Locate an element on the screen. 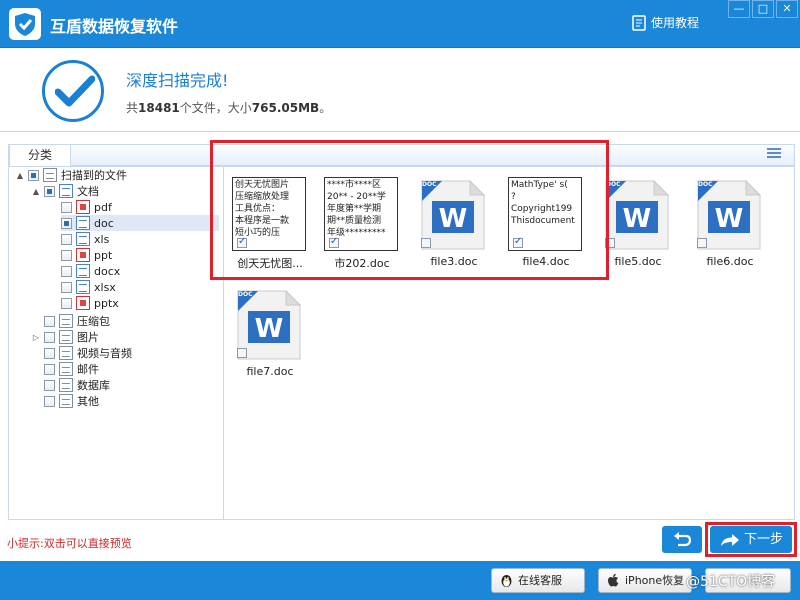 The width and height of the screenshot is (800, 600). tree-item-ppt: ppt is located at coordinates (86, 255).